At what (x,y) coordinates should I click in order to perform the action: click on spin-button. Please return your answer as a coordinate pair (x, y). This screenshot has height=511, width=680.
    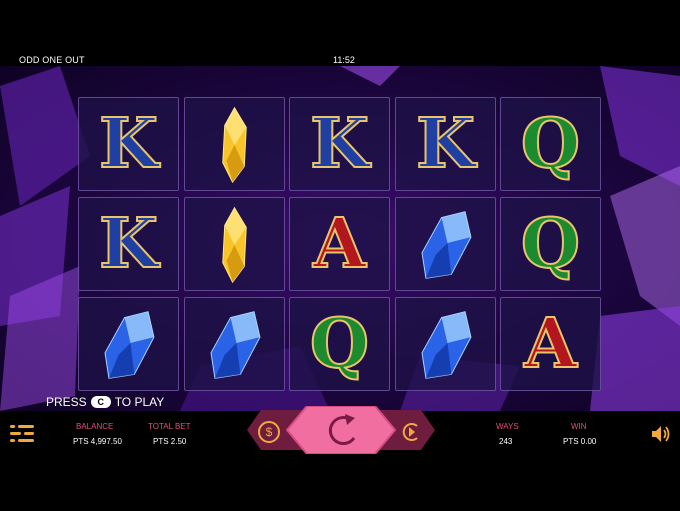
    Looking at the image, I should click on (341, 430).